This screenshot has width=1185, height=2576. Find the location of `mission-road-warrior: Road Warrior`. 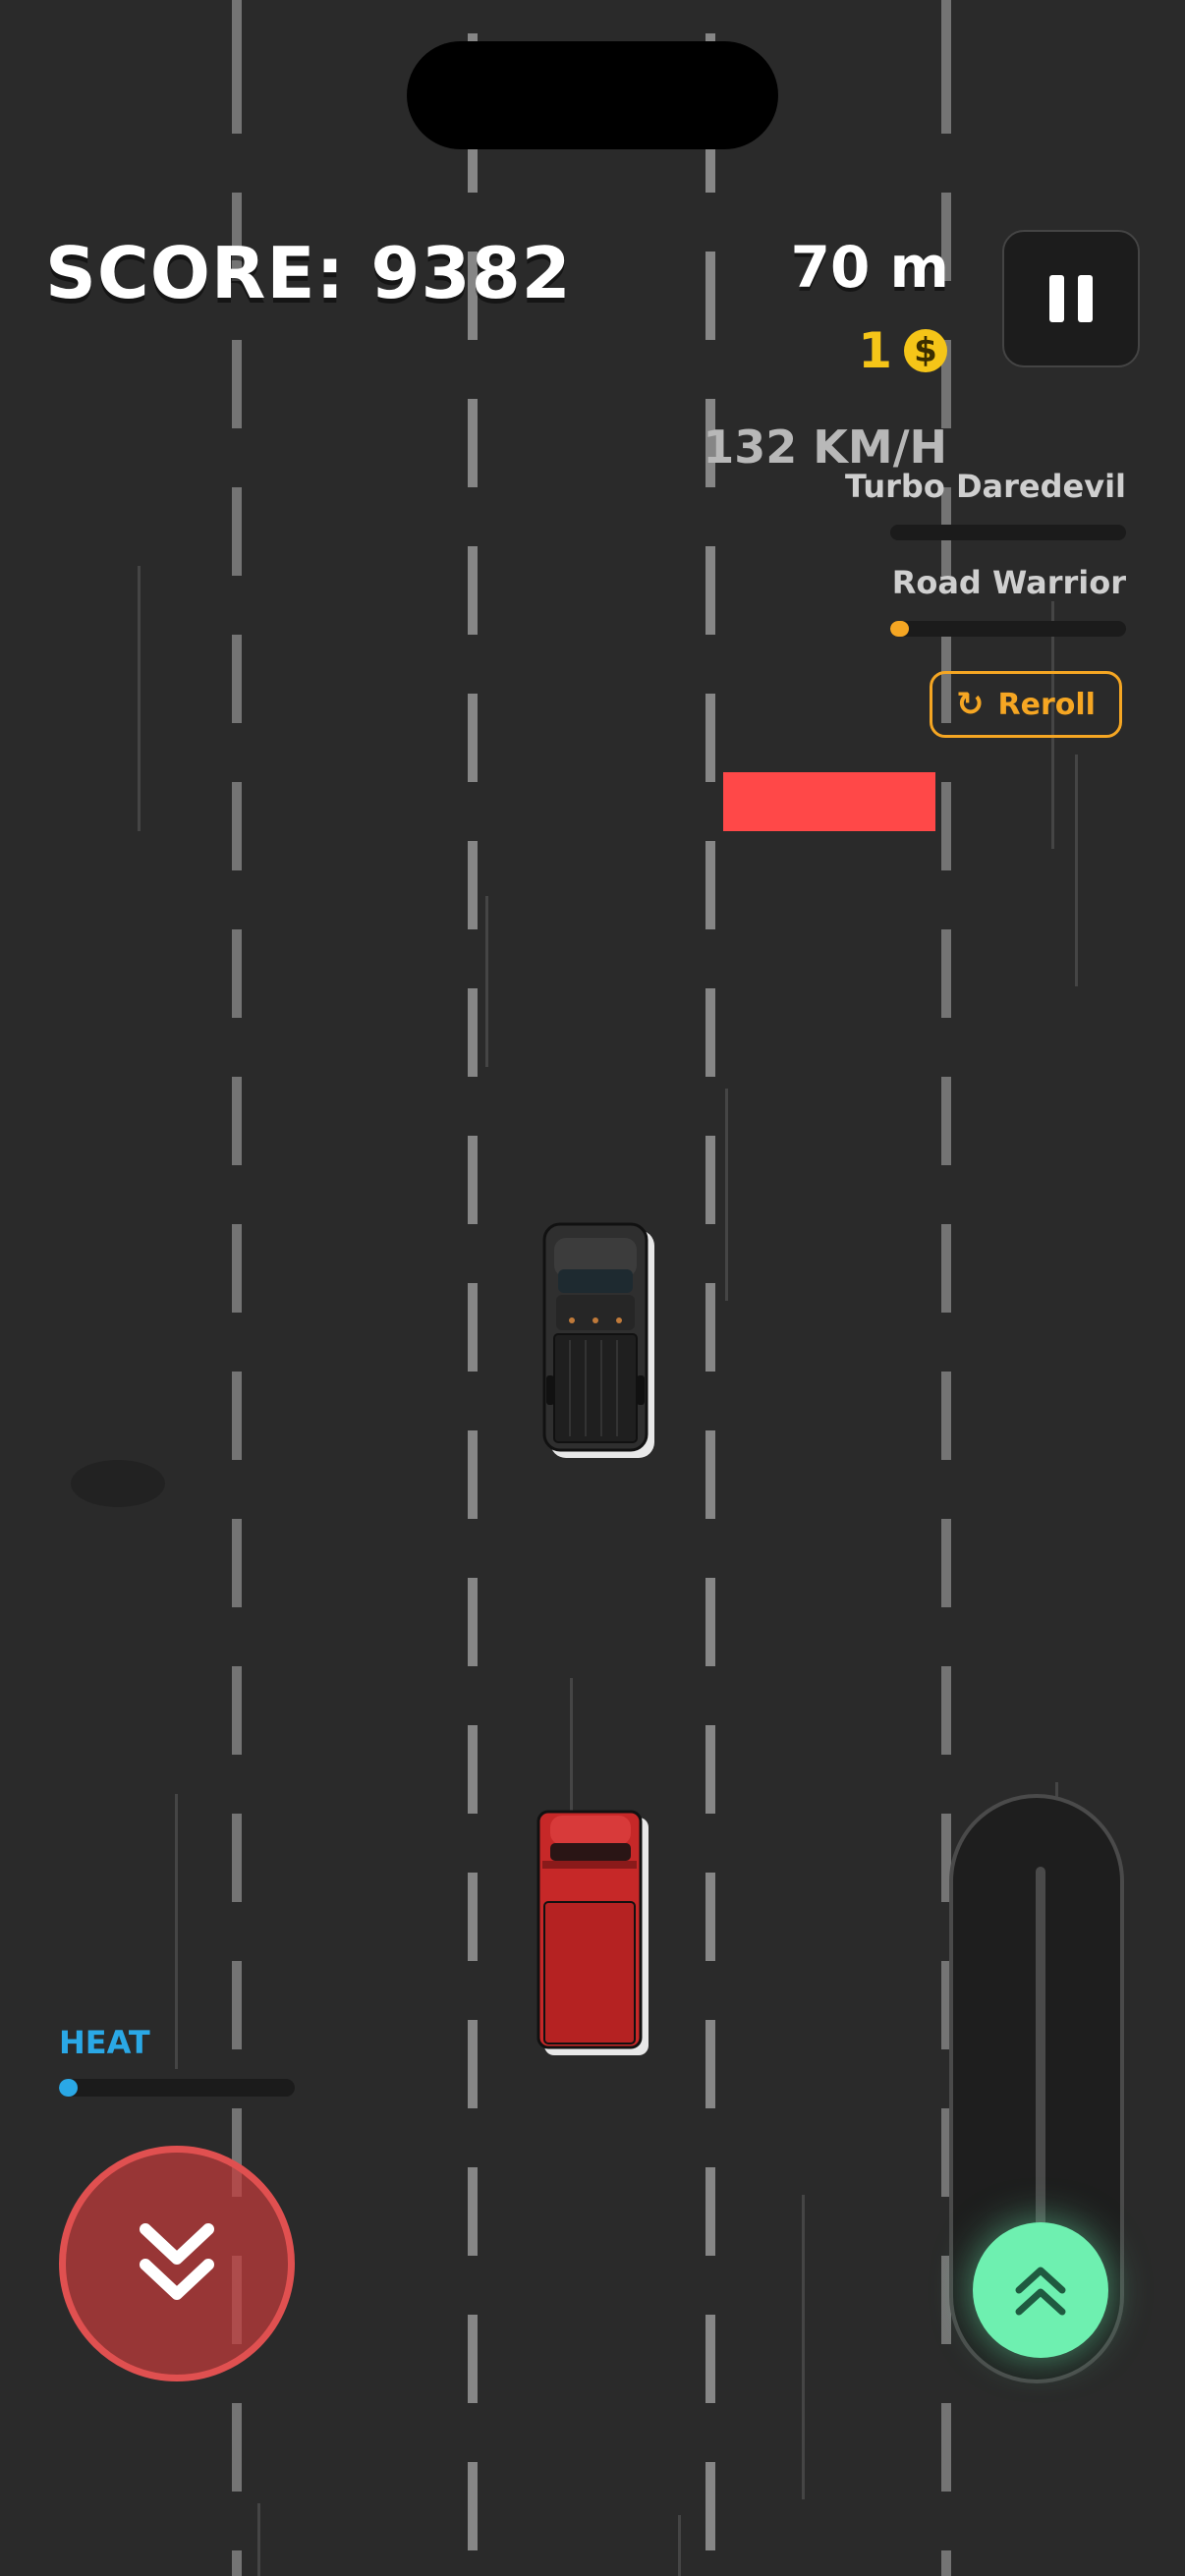

mission-road-warrior: Road Warrior is located at coordinates (979, 600).